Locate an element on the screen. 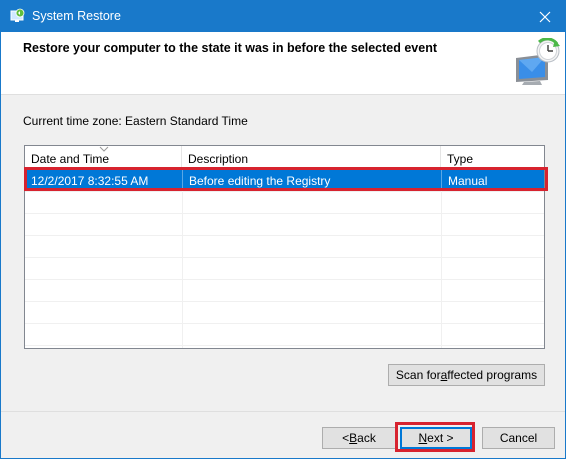 This screenshot has width=566, height=459. next-label-suffix: ext > is located at coordinates (440, 438).